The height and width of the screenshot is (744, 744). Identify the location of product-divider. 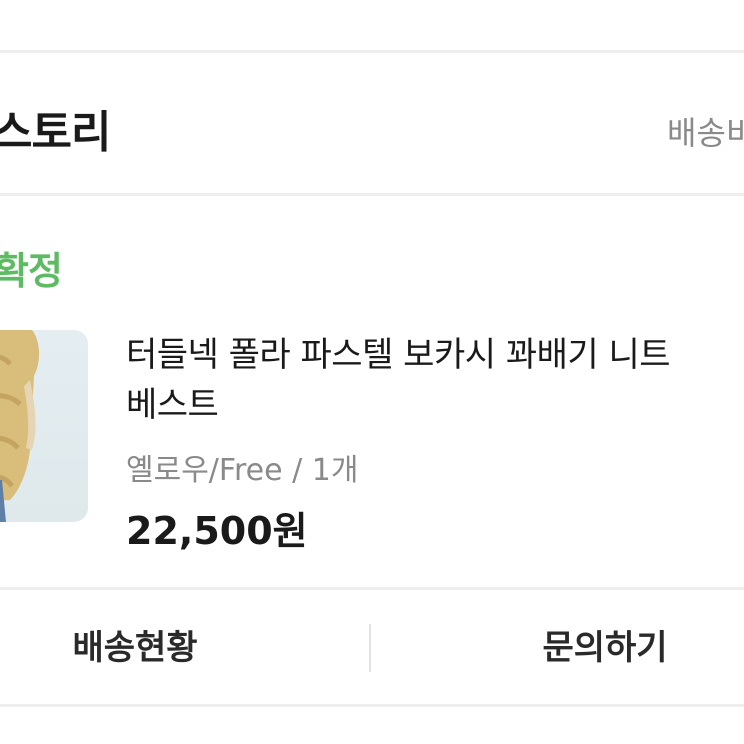
(372, 588).